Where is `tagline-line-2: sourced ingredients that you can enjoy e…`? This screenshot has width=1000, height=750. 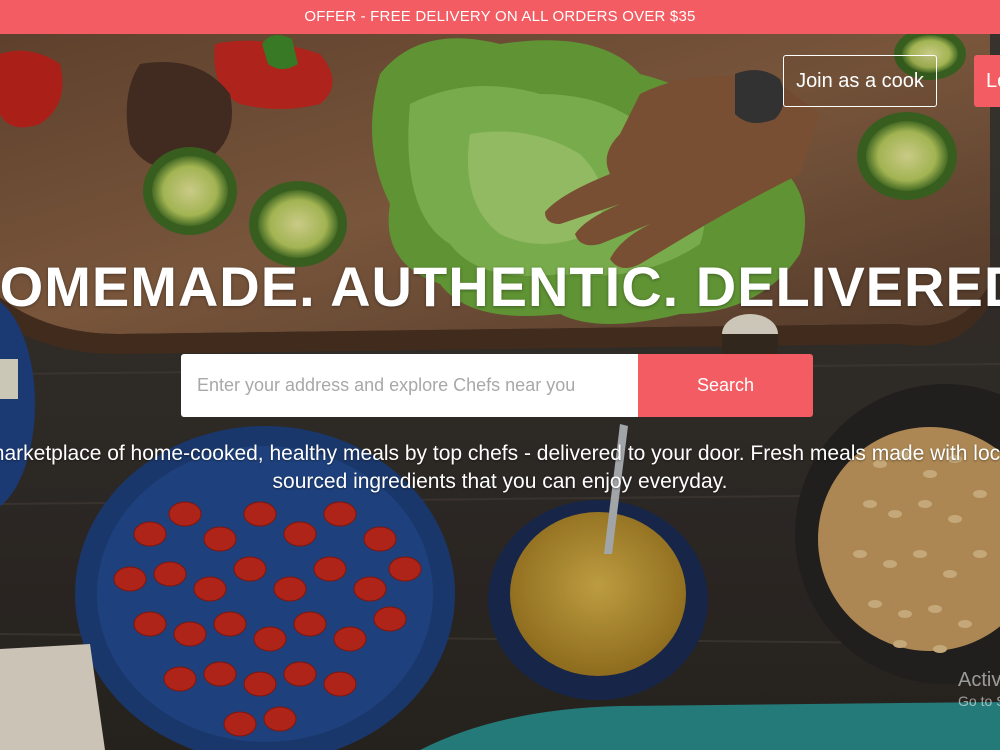 tagline-line-2: sourced ingredients that you can enjoy e… is located at coordinates (500, 481).